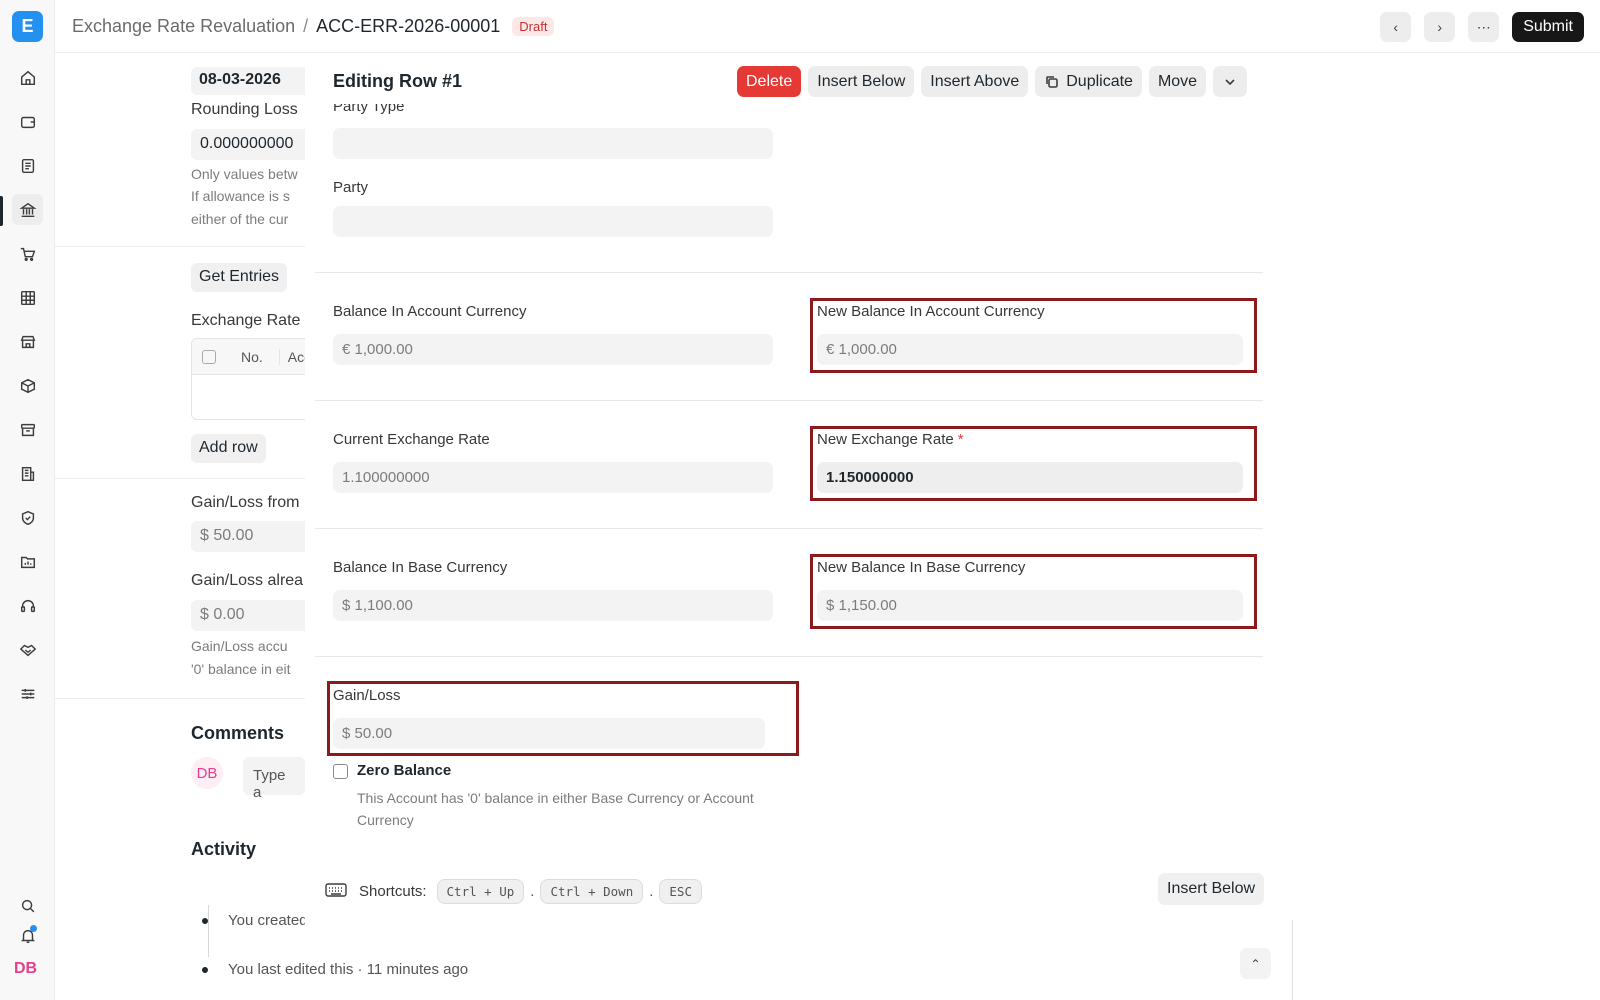  I want to click on chevron-down-icon, so click(1230, 81).